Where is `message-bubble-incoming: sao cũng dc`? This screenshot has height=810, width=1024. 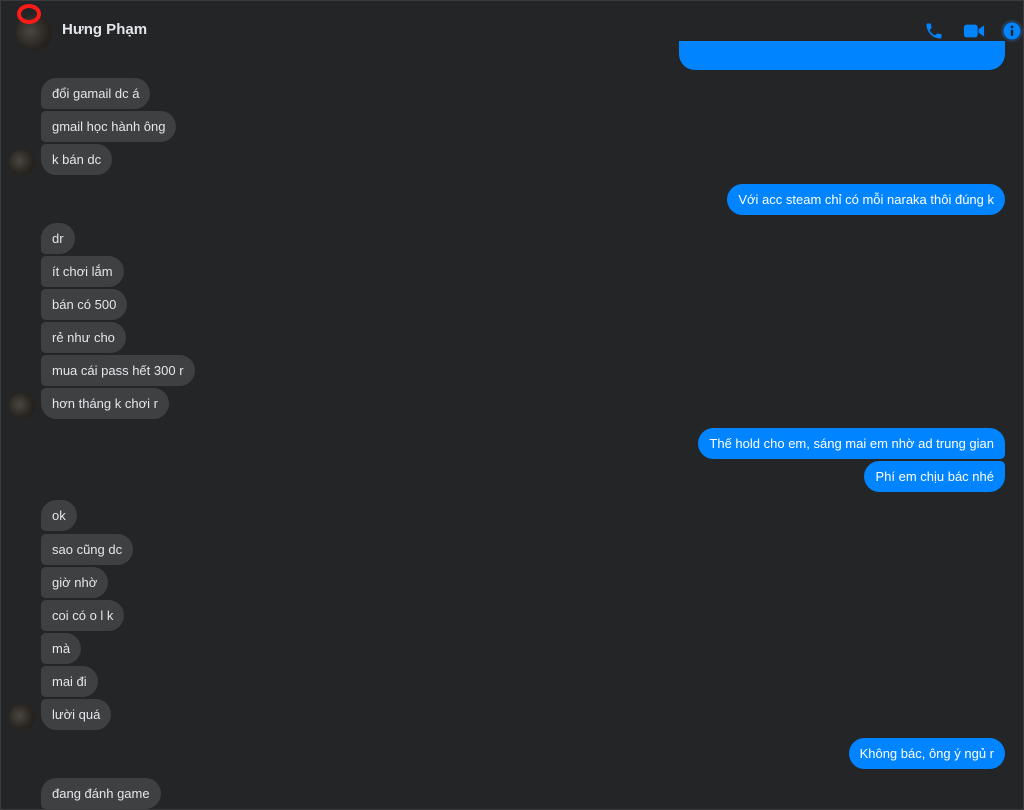
message-bubble-incoming: sao cũng dc is located at coordinates (87, 549).